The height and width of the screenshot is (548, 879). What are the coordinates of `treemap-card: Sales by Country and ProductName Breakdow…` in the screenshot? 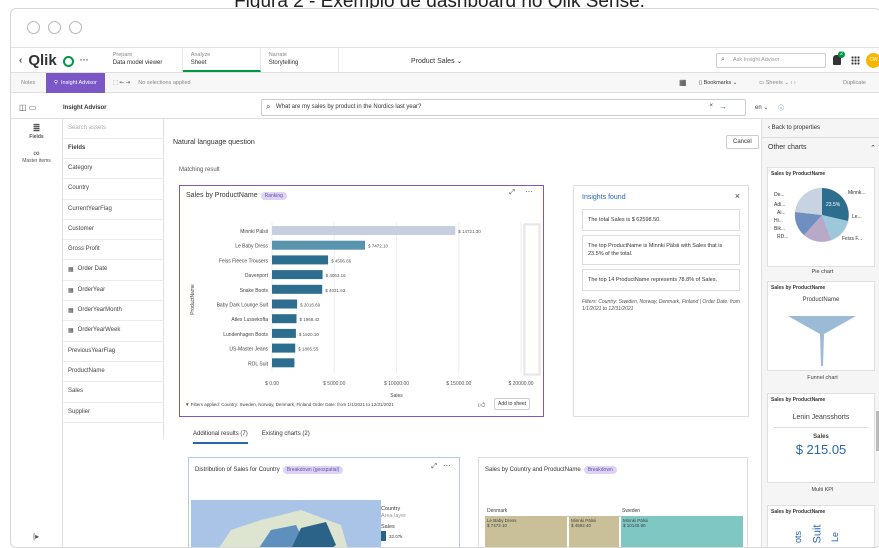 It's located at (613, 502).